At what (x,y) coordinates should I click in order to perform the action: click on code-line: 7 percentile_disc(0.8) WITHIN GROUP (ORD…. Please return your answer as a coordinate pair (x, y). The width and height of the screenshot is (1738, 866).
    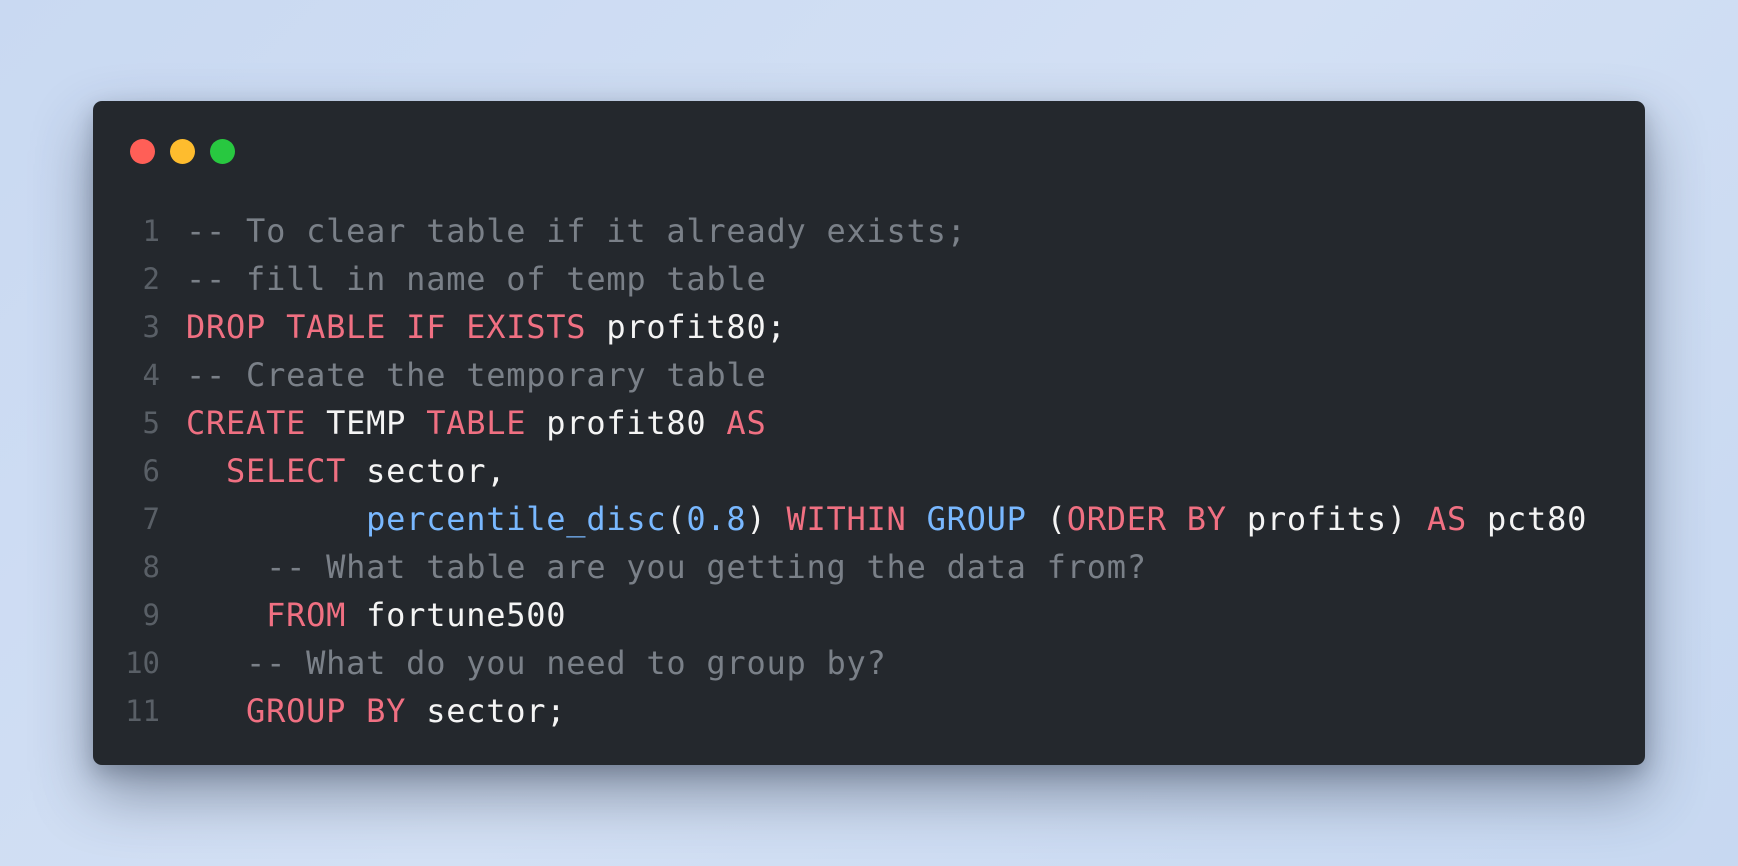
    Looking at the image, I should click on (869, 519).